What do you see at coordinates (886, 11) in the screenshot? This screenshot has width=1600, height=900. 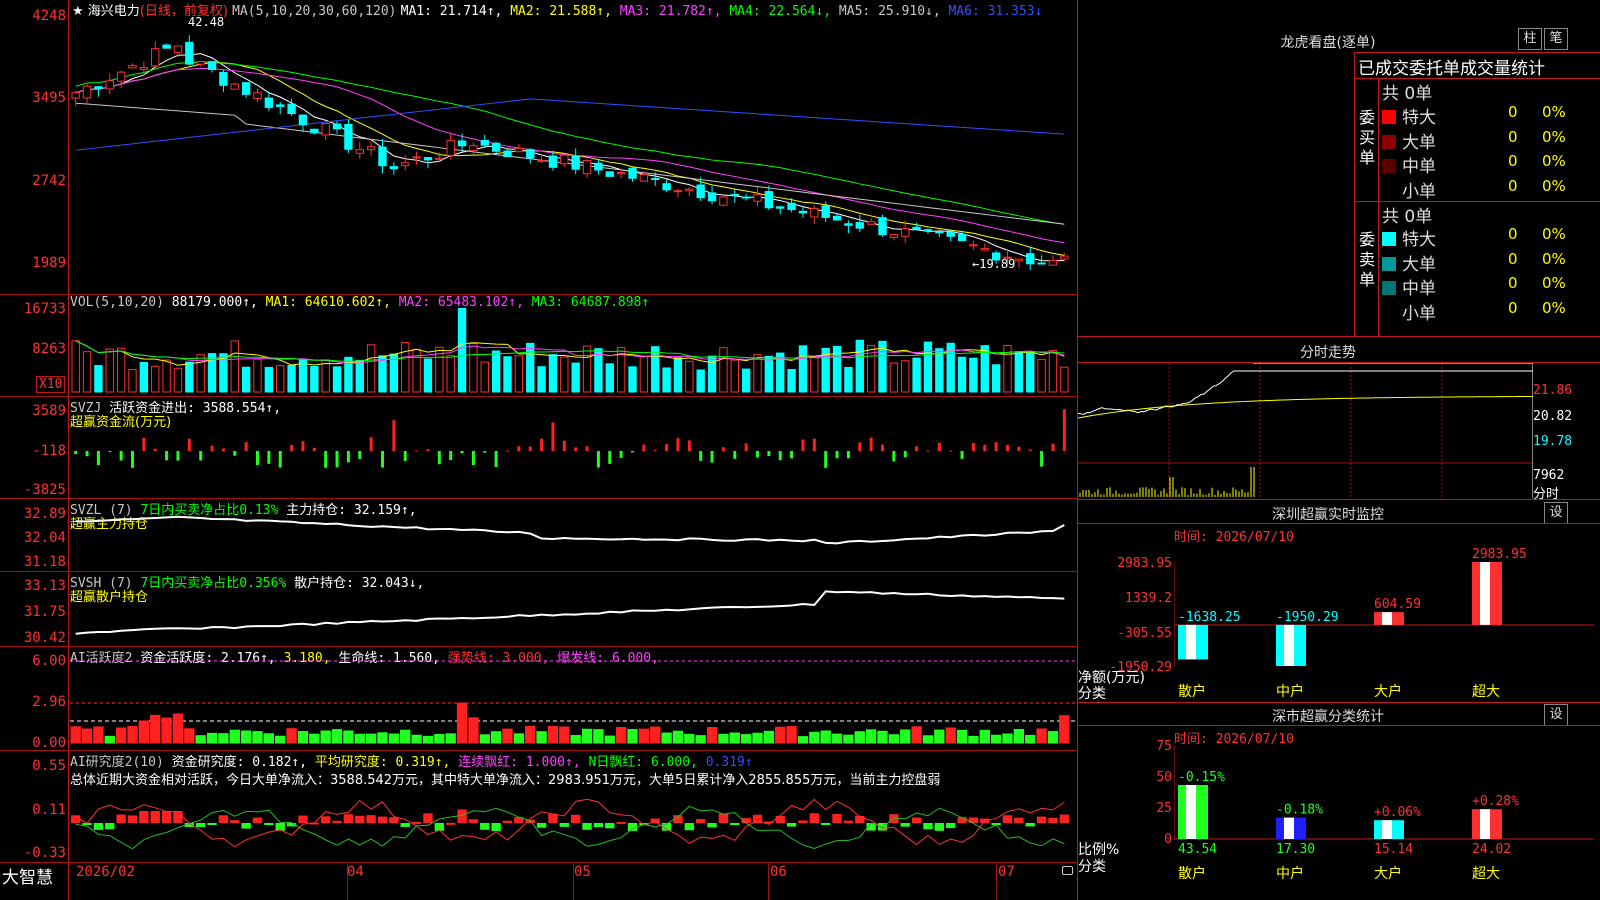 I see `ma-value-5: MA5: 25.910↓,` at bounding box center [886, 11].